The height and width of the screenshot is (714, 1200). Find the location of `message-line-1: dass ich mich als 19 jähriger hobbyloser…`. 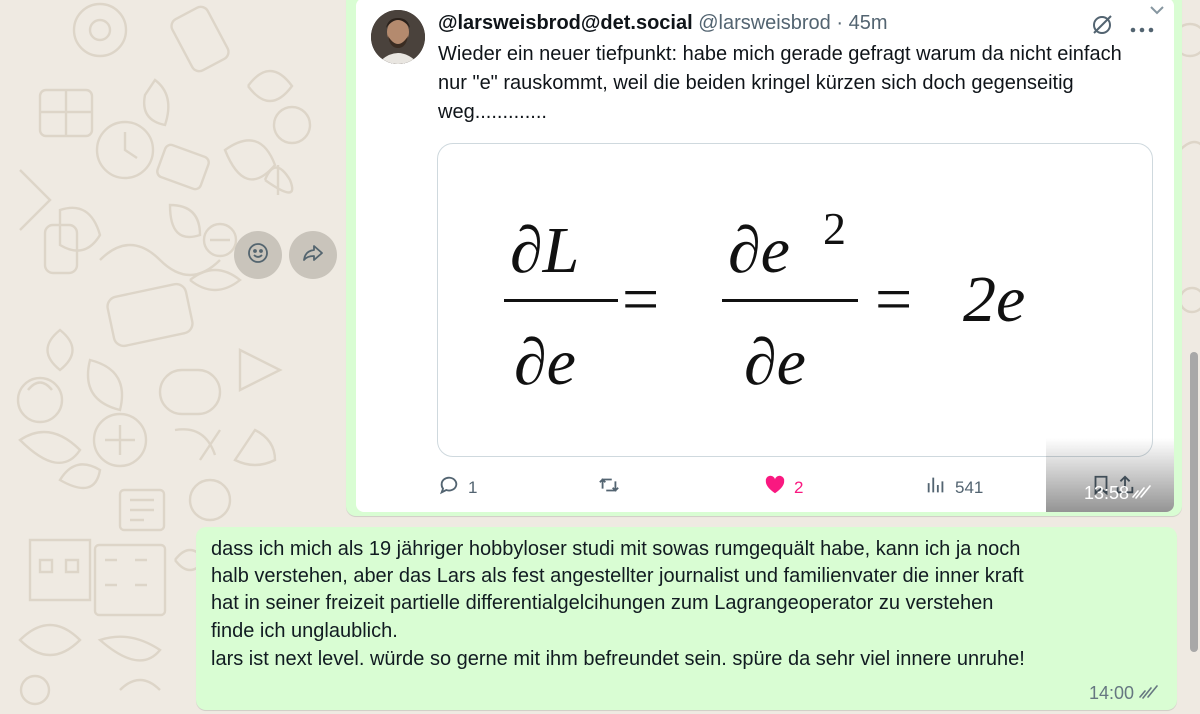

message-line-1: dass ich mich als 19 jähriger hobbyloser… is located at coordinates (616, 549).